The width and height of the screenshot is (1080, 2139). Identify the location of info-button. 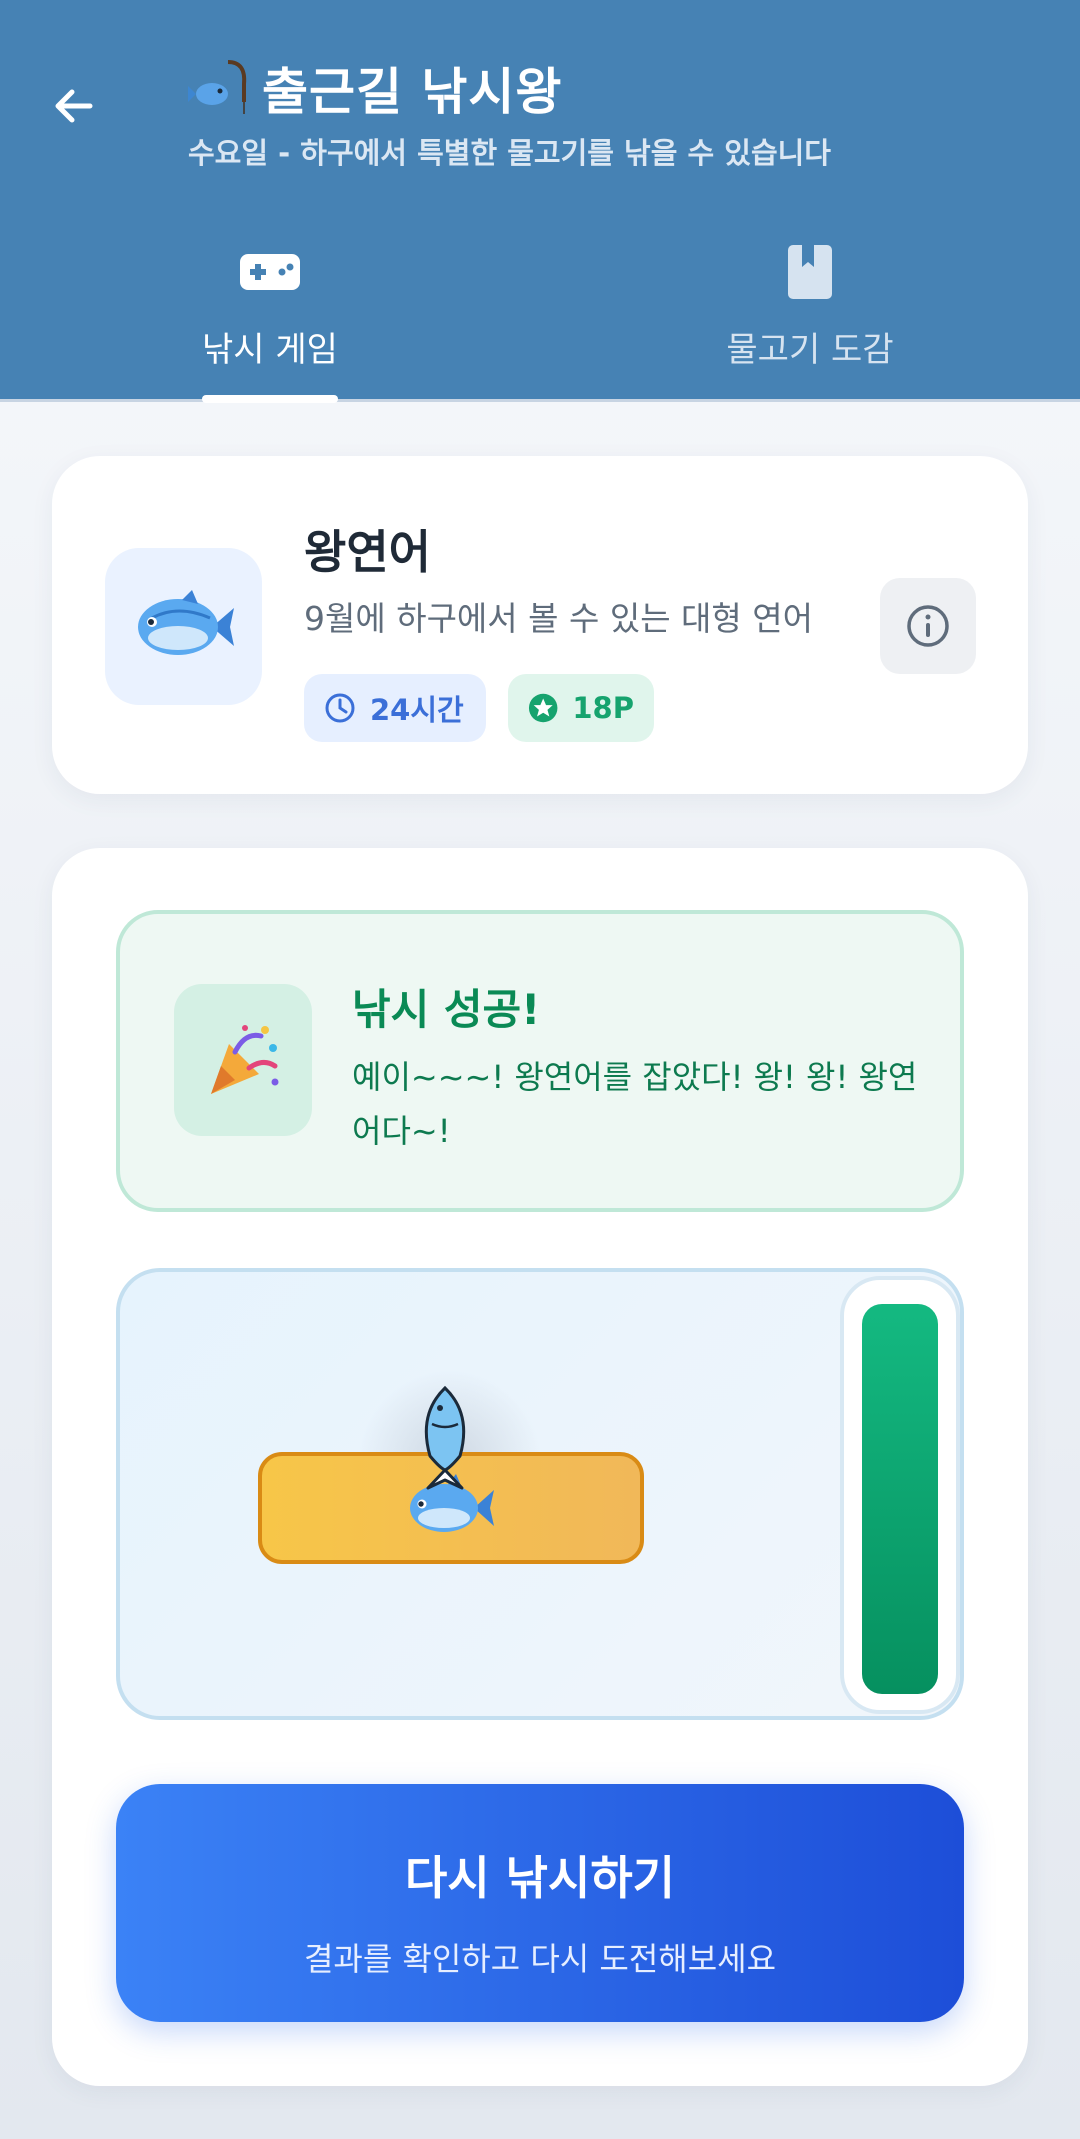
(928, 626).